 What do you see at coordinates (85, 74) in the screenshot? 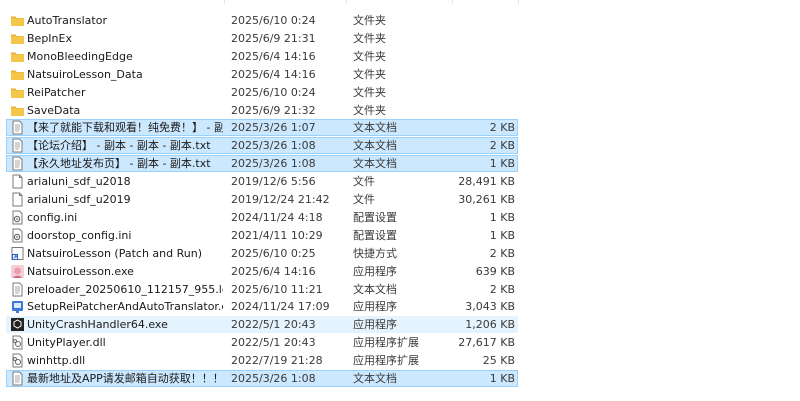
I see `file-name: NatsuiroLesson_Data` at bounding box center [85, 74].